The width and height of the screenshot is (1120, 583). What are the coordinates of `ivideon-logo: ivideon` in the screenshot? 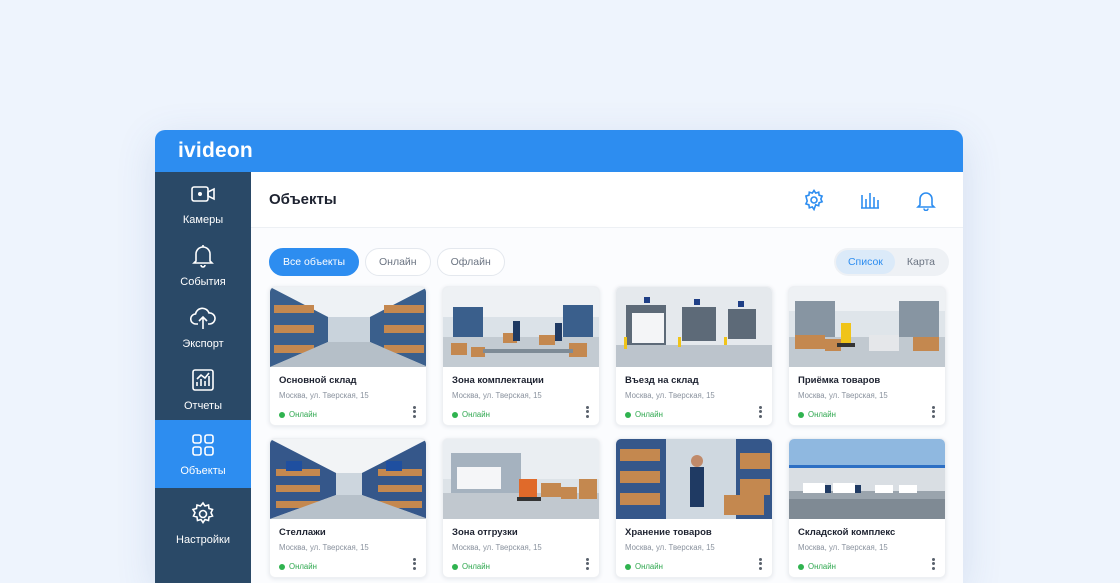 It's located at (215, 151).